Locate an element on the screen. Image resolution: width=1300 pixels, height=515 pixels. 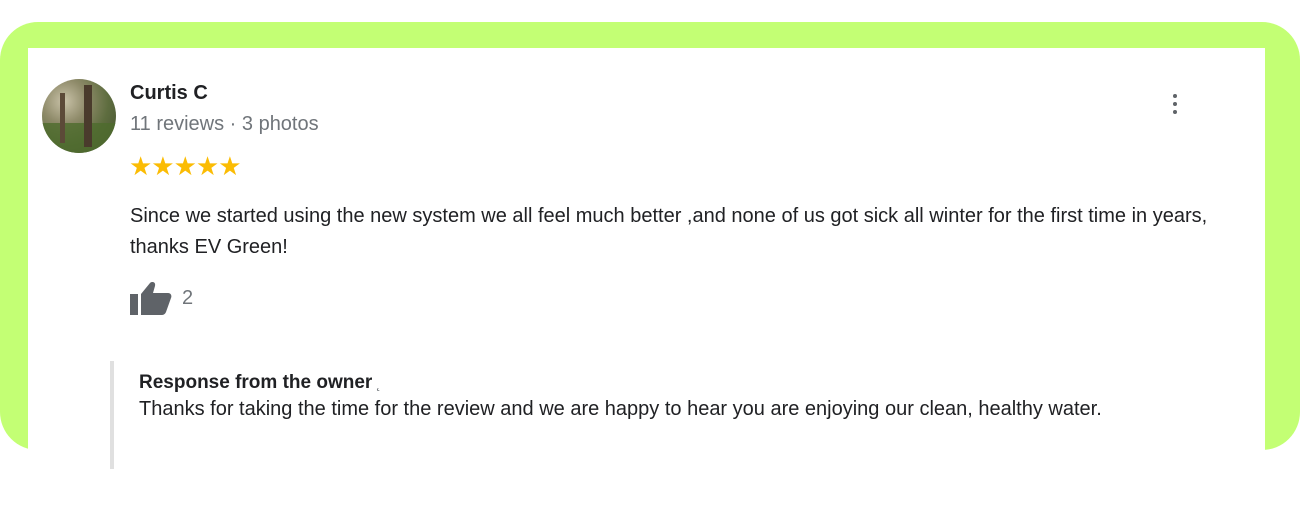
reviewer-name: Curtis C is located at coordinates (169, 93).